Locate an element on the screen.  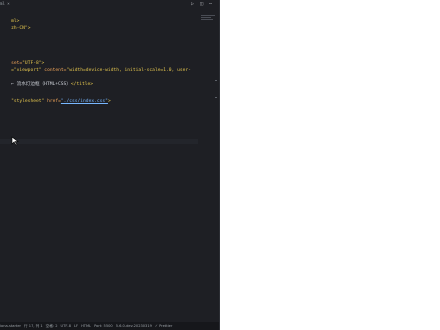
code-line: ← 流水灯边框（HTML+CSS）</title> is located at coordinates (46, 84).